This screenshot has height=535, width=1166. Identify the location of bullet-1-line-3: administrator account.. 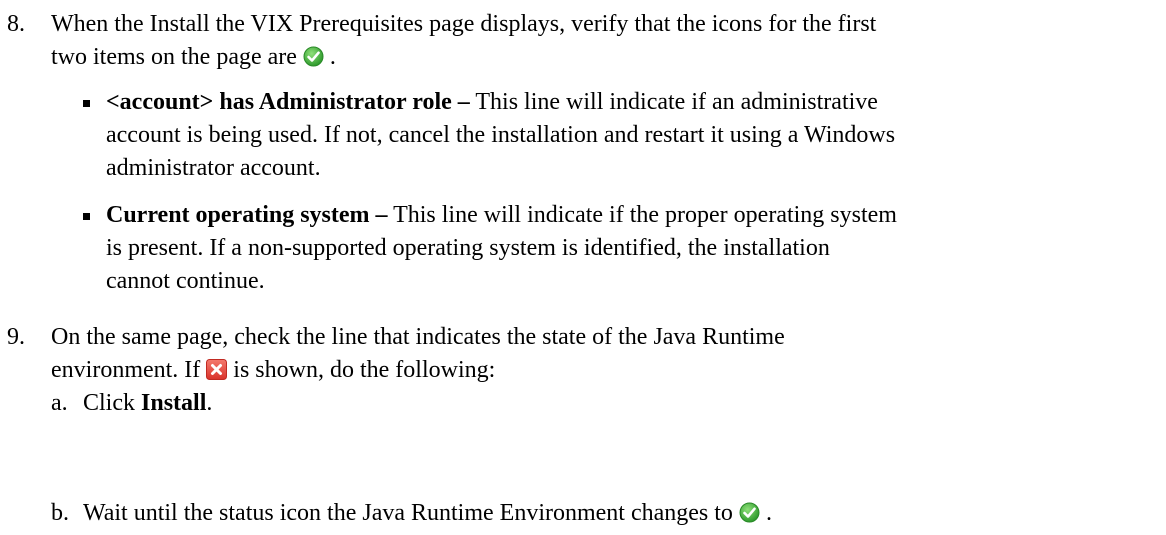
(213, 168).